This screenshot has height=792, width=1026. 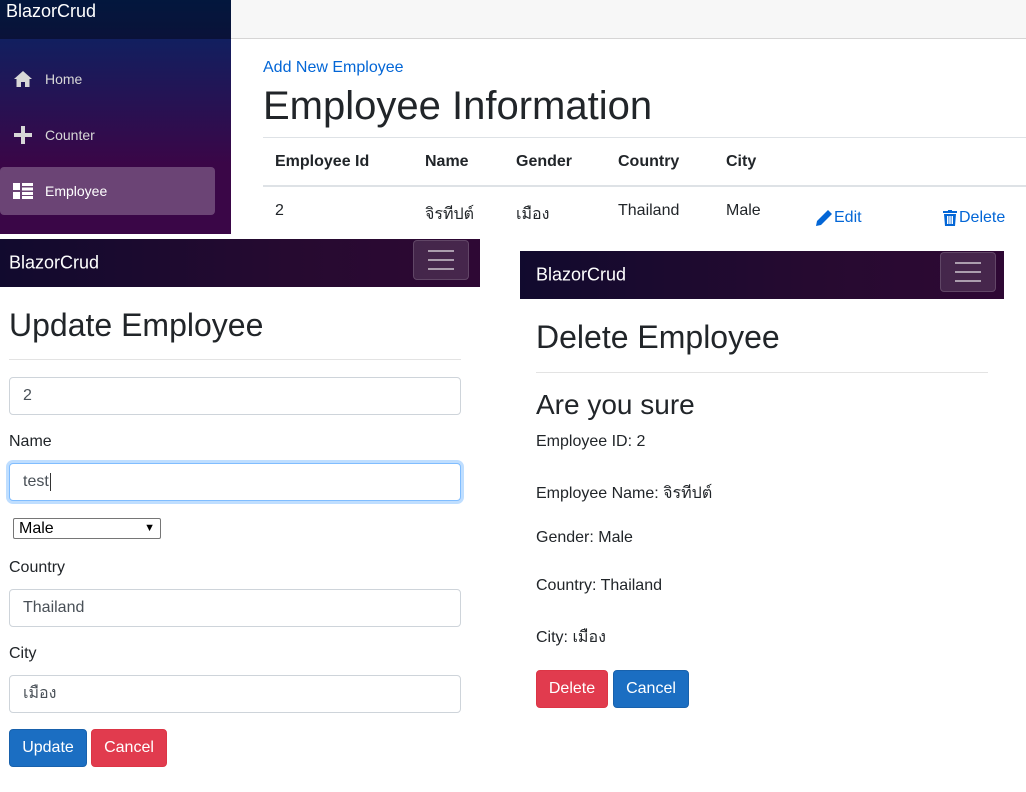 What do you see at coordinates (741, 161) in the screenshot?
I see `column-header-city: City` at bounding box center [741, 161].